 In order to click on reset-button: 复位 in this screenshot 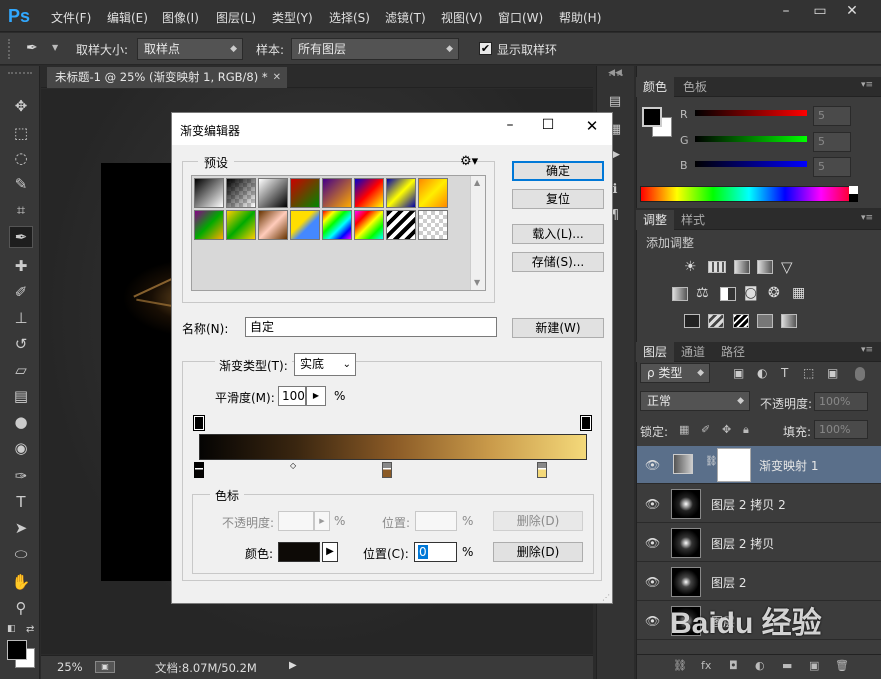, I will do `click(558, 199)`.